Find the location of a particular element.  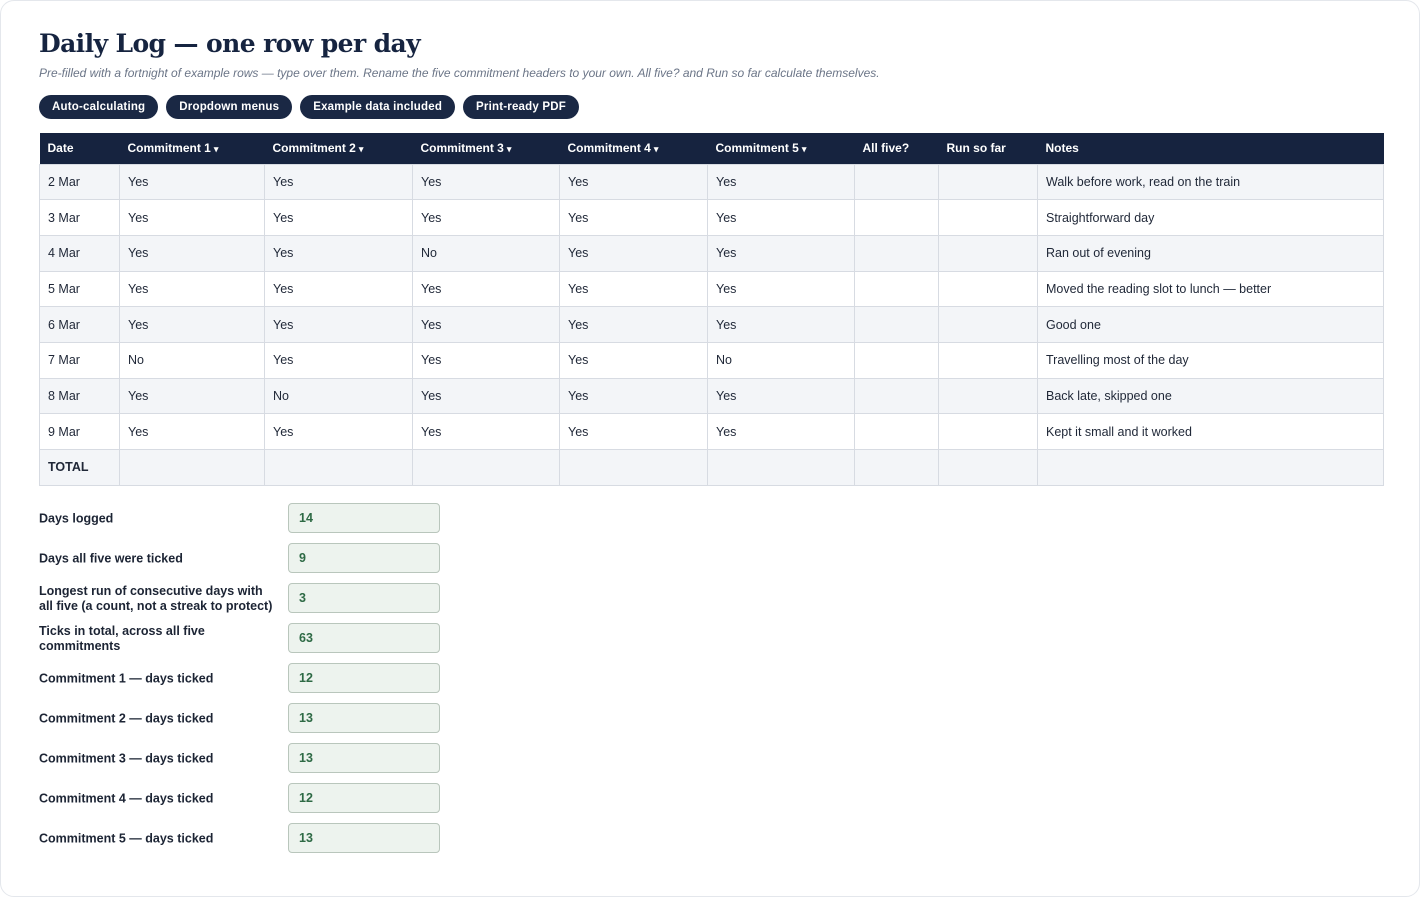

stat-label: Commitment 3 — days ticked is located at coordinates (126, 758).